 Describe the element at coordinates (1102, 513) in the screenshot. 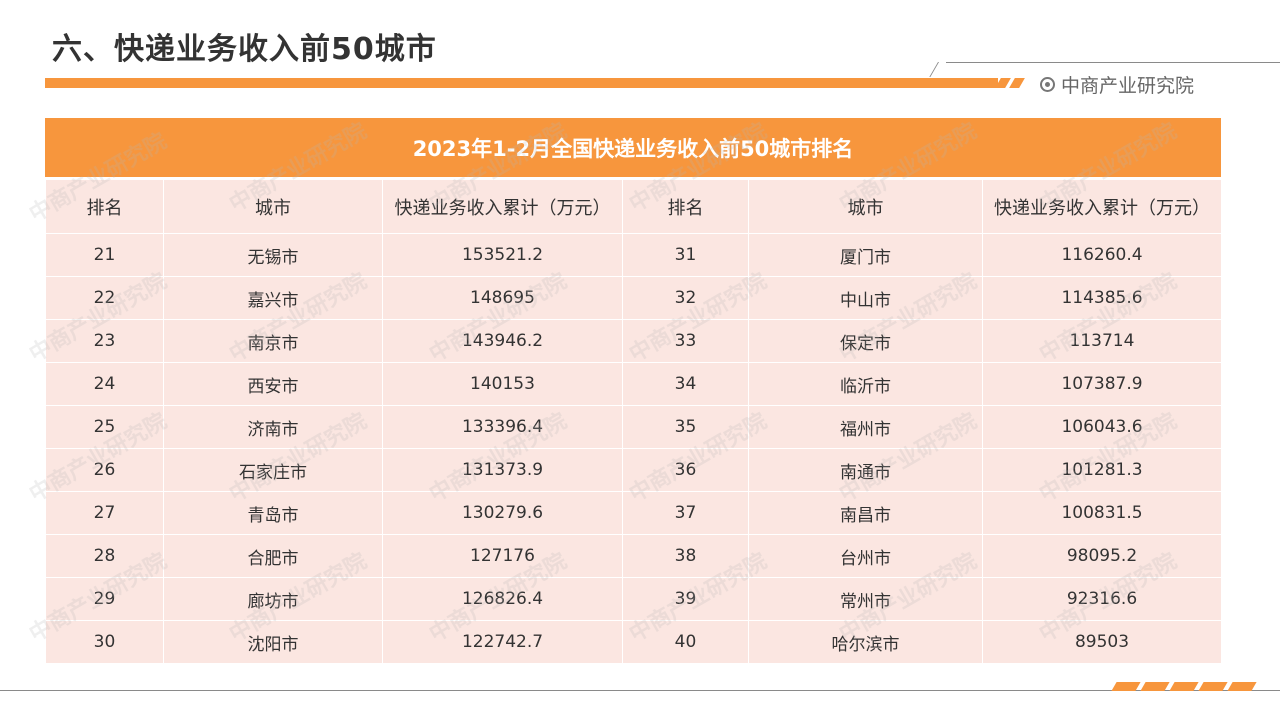

I see `cell-revenue-2: 100831.5` at that location.